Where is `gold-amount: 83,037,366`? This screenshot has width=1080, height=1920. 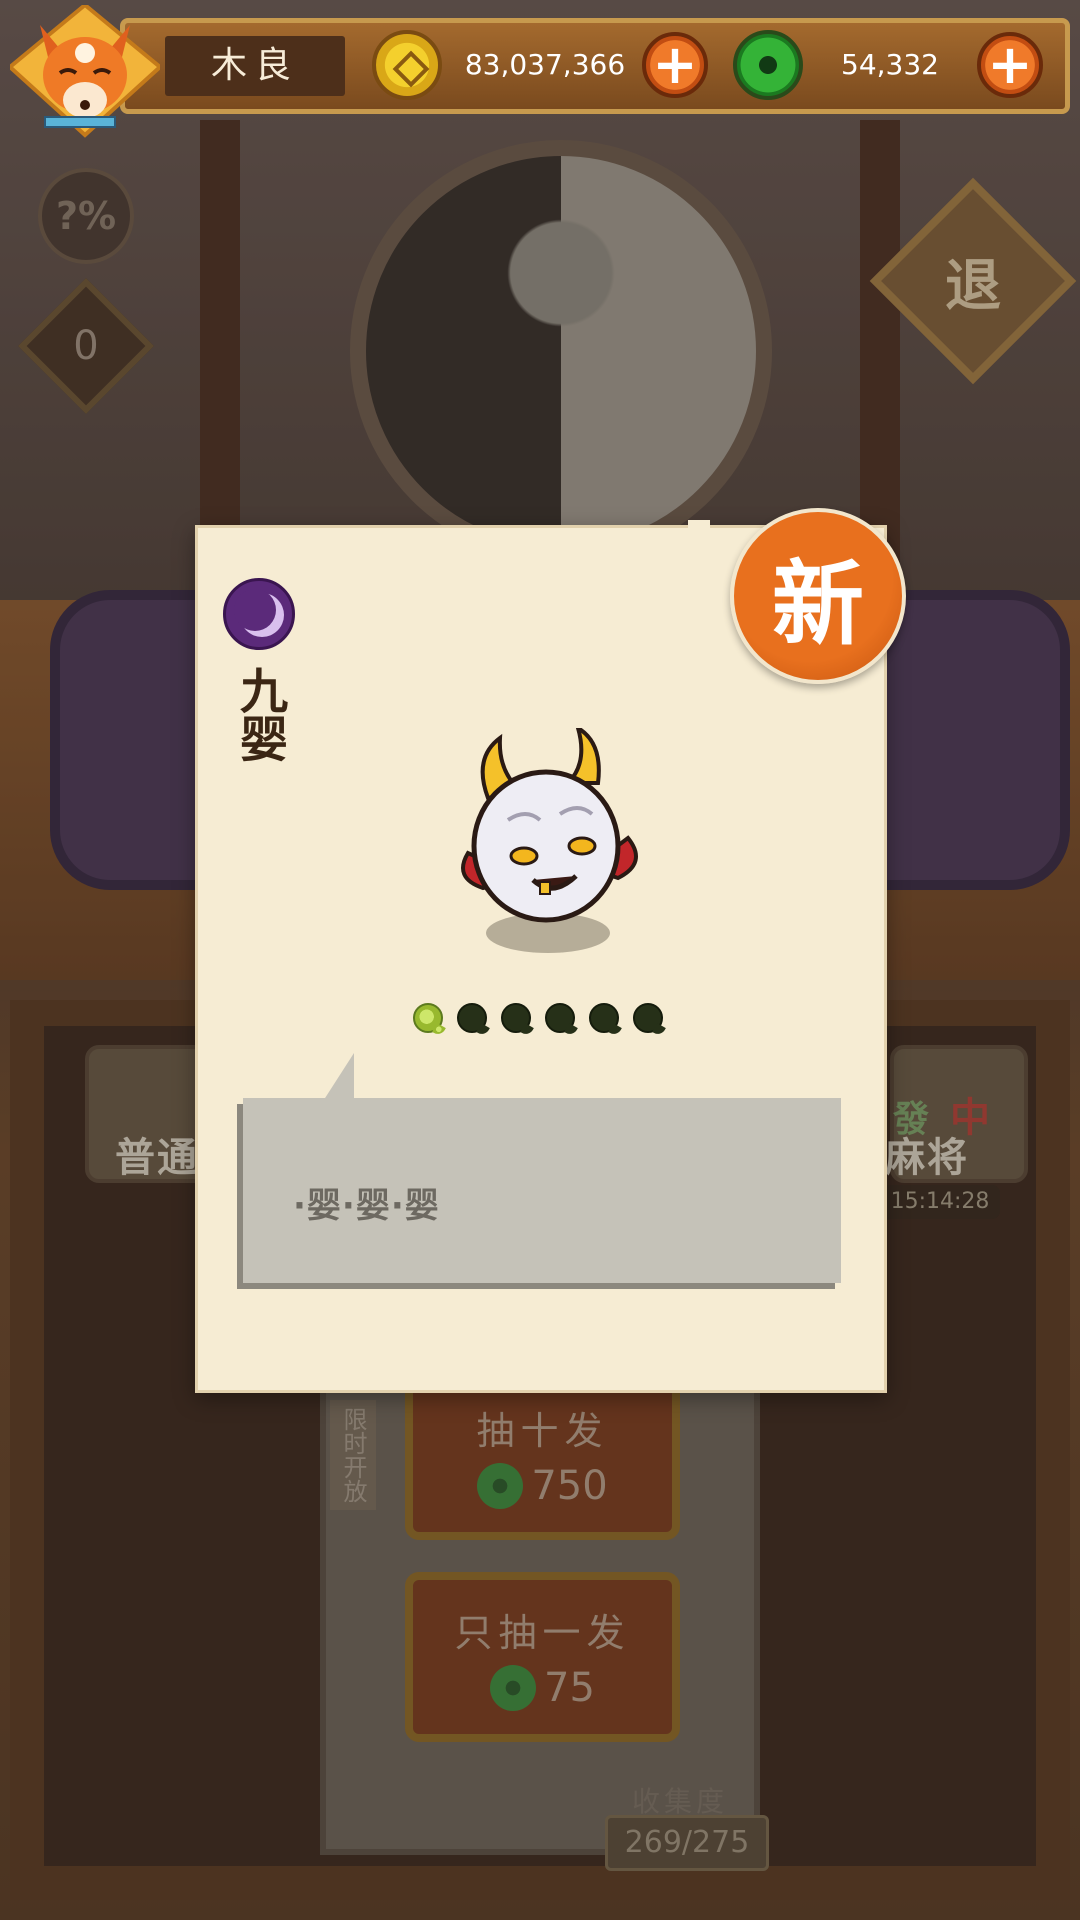
gold-amount: 83,037,366 is located at coordinates (545, 64).